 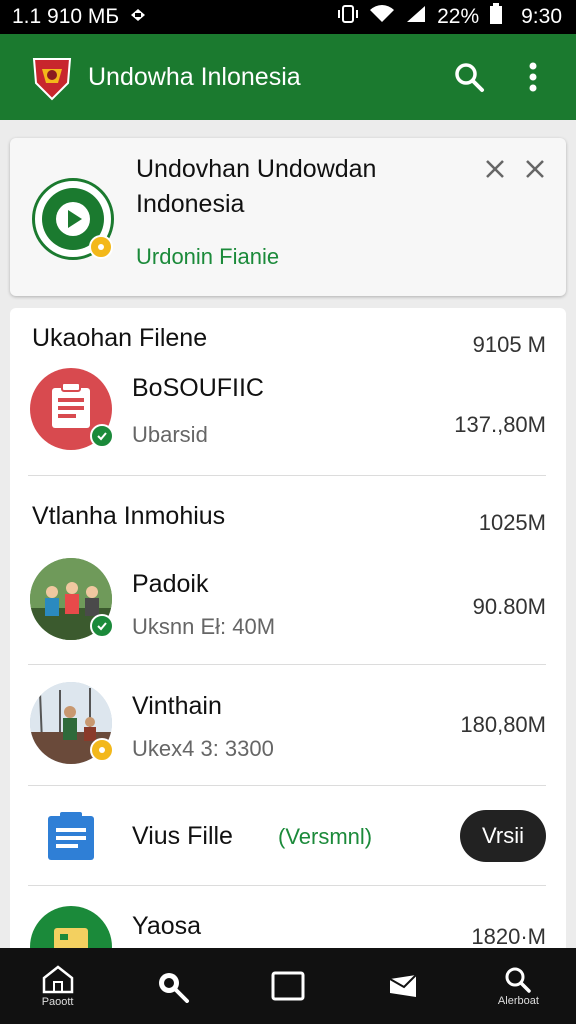 I want to click on section-title: Vtlanha Inmohius, so click(x=129, y=516).